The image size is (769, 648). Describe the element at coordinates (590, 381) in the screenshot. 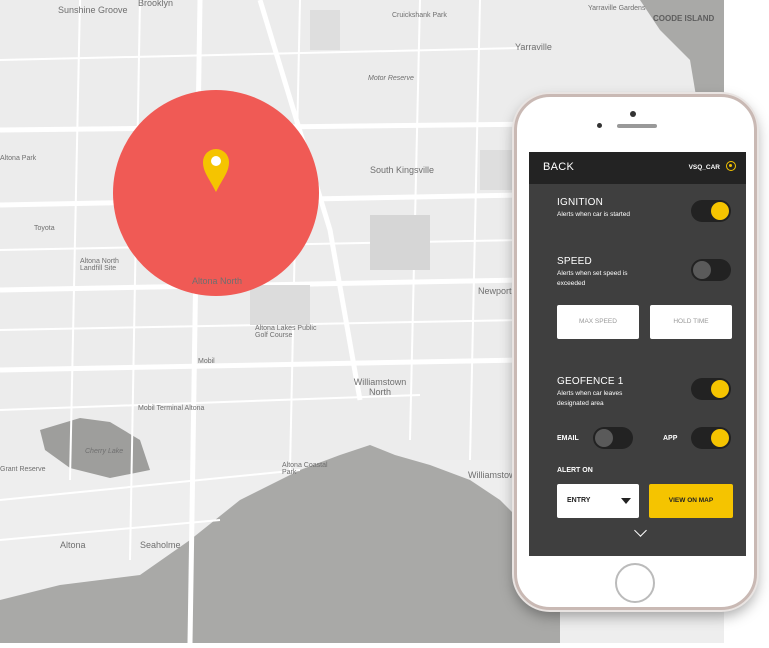

I see `geofence-title: GEOFENCE 1` at that location.